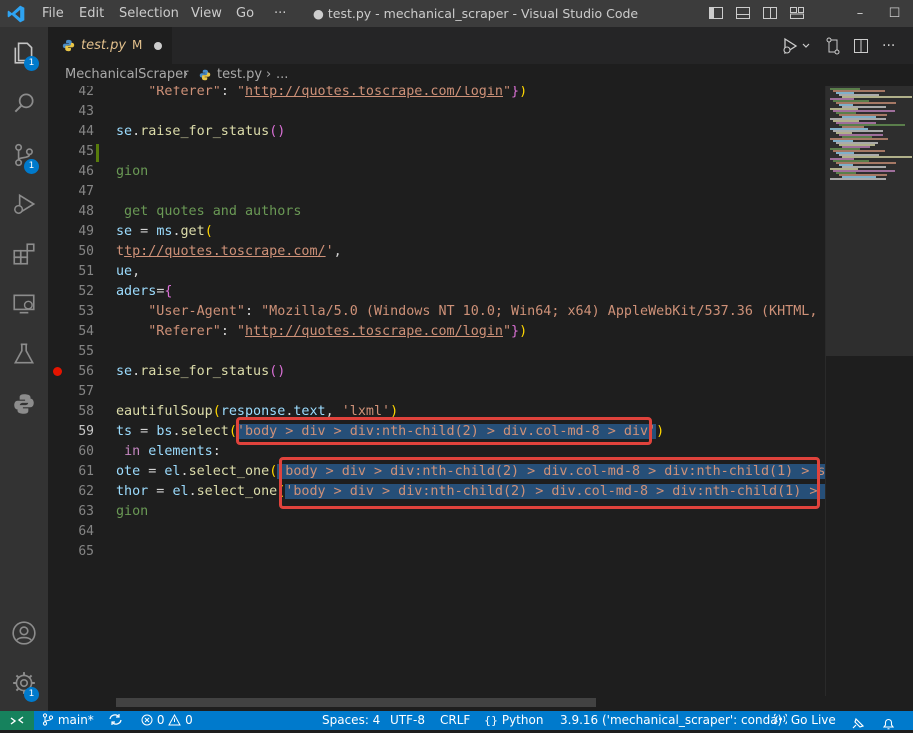  What do you see at coordinates (796, 46) in the screenshot?
I see `run-python-file-icon` at bounding box center [796, 46].